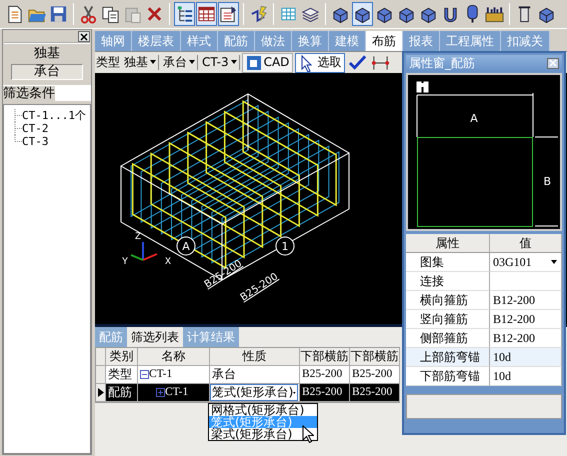 The image size is (567, 456). Describe the element at coordinates (35, 141) in the screenshot. I see `tree-item: CT-3` at that location.